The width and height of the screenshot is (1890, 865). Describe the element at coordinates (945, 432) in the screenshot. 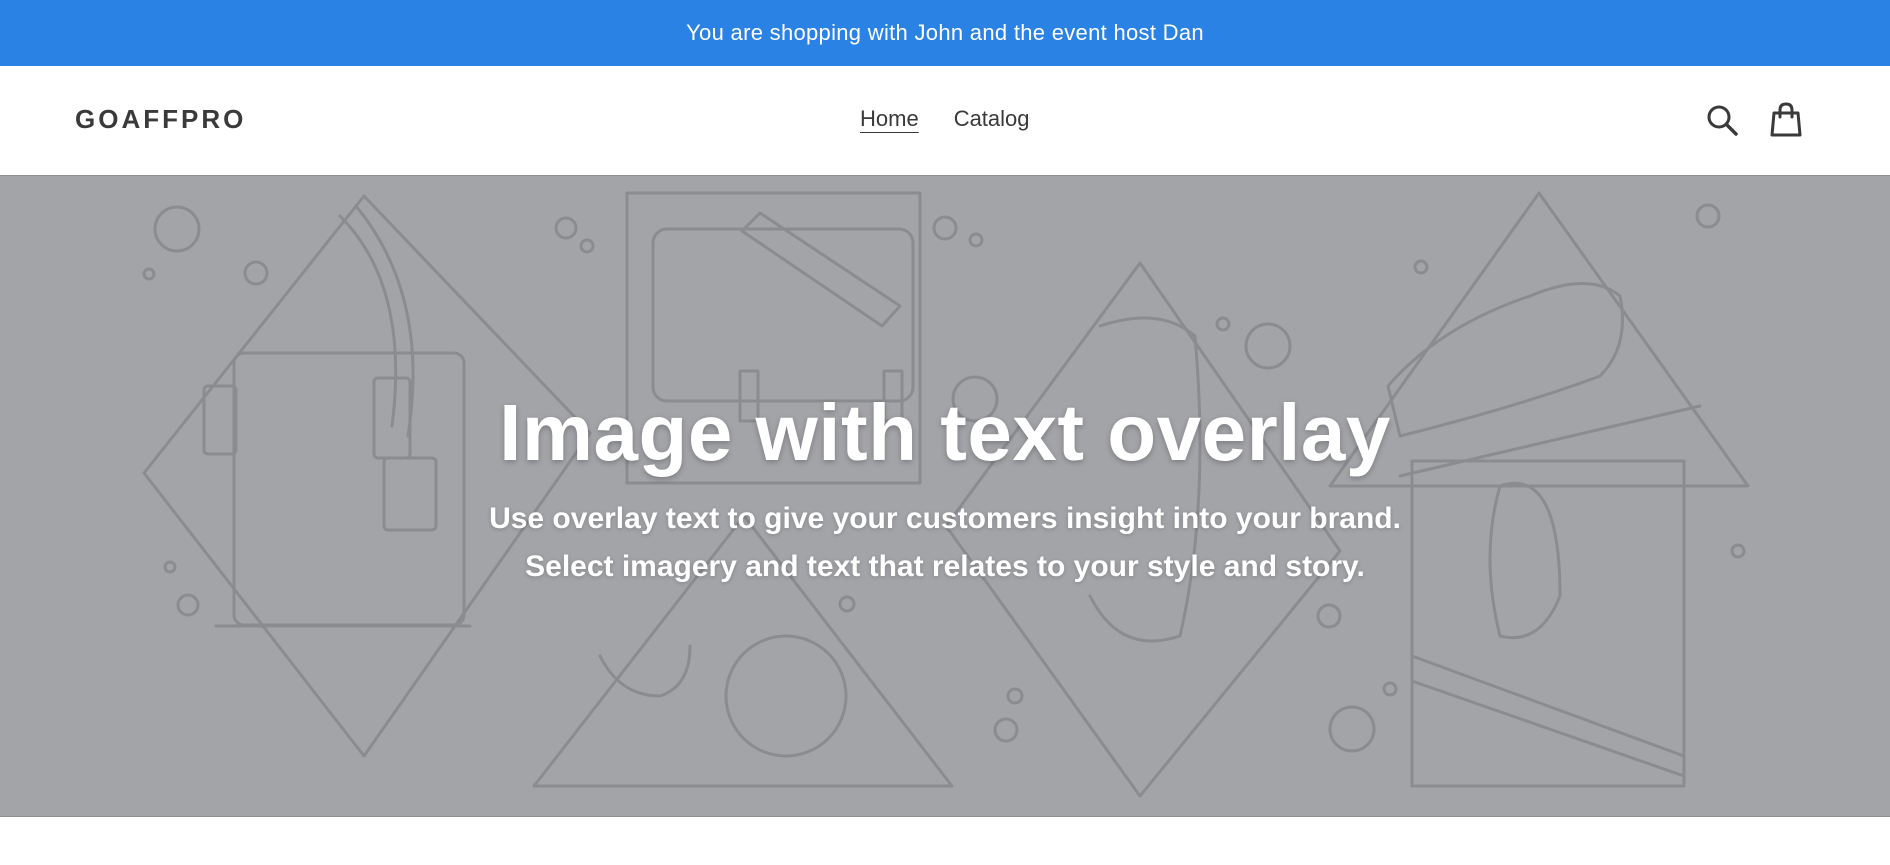

I see `hero-title: Image with text overlay` at that location.